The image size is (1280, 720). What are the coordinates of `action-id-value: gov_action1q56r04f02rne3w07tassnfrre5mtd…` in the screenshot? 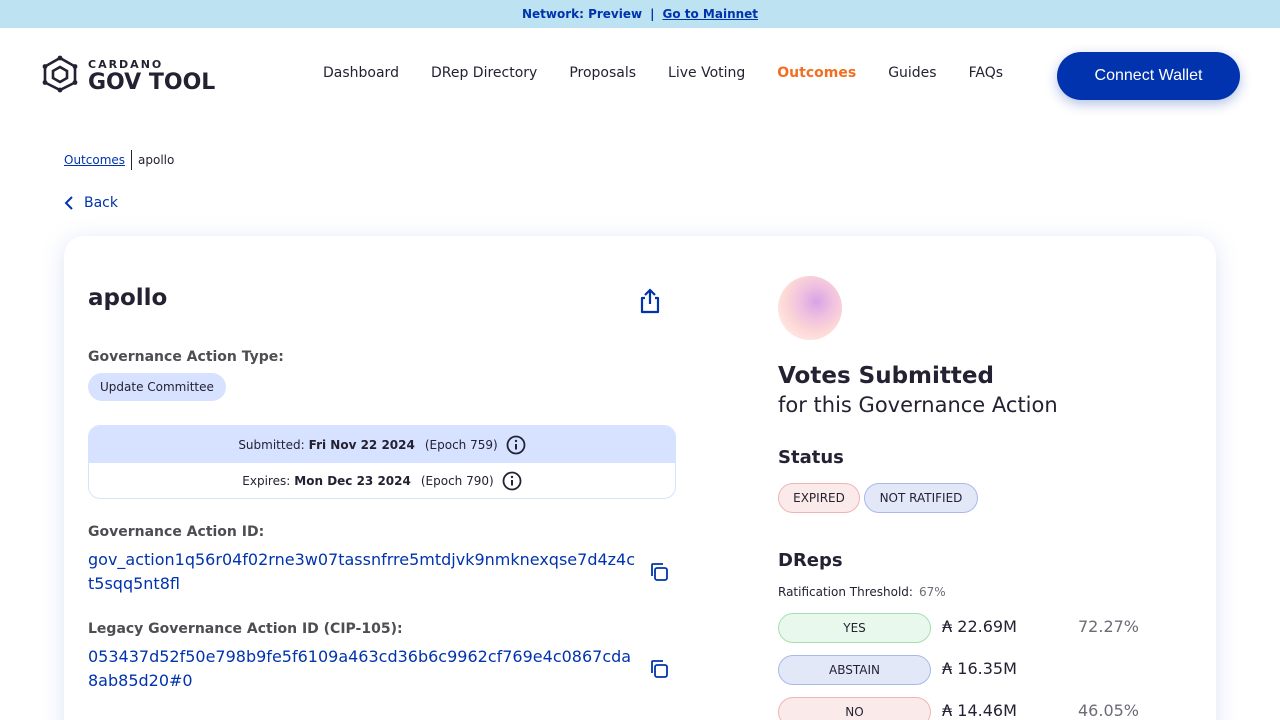 It's located at (362, 571).